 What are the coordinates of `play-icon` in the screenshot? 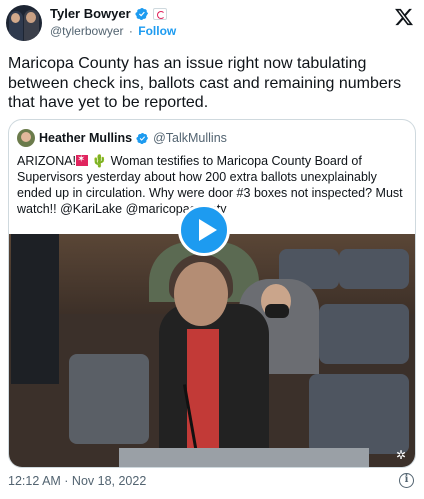 It's located at (204, 230).